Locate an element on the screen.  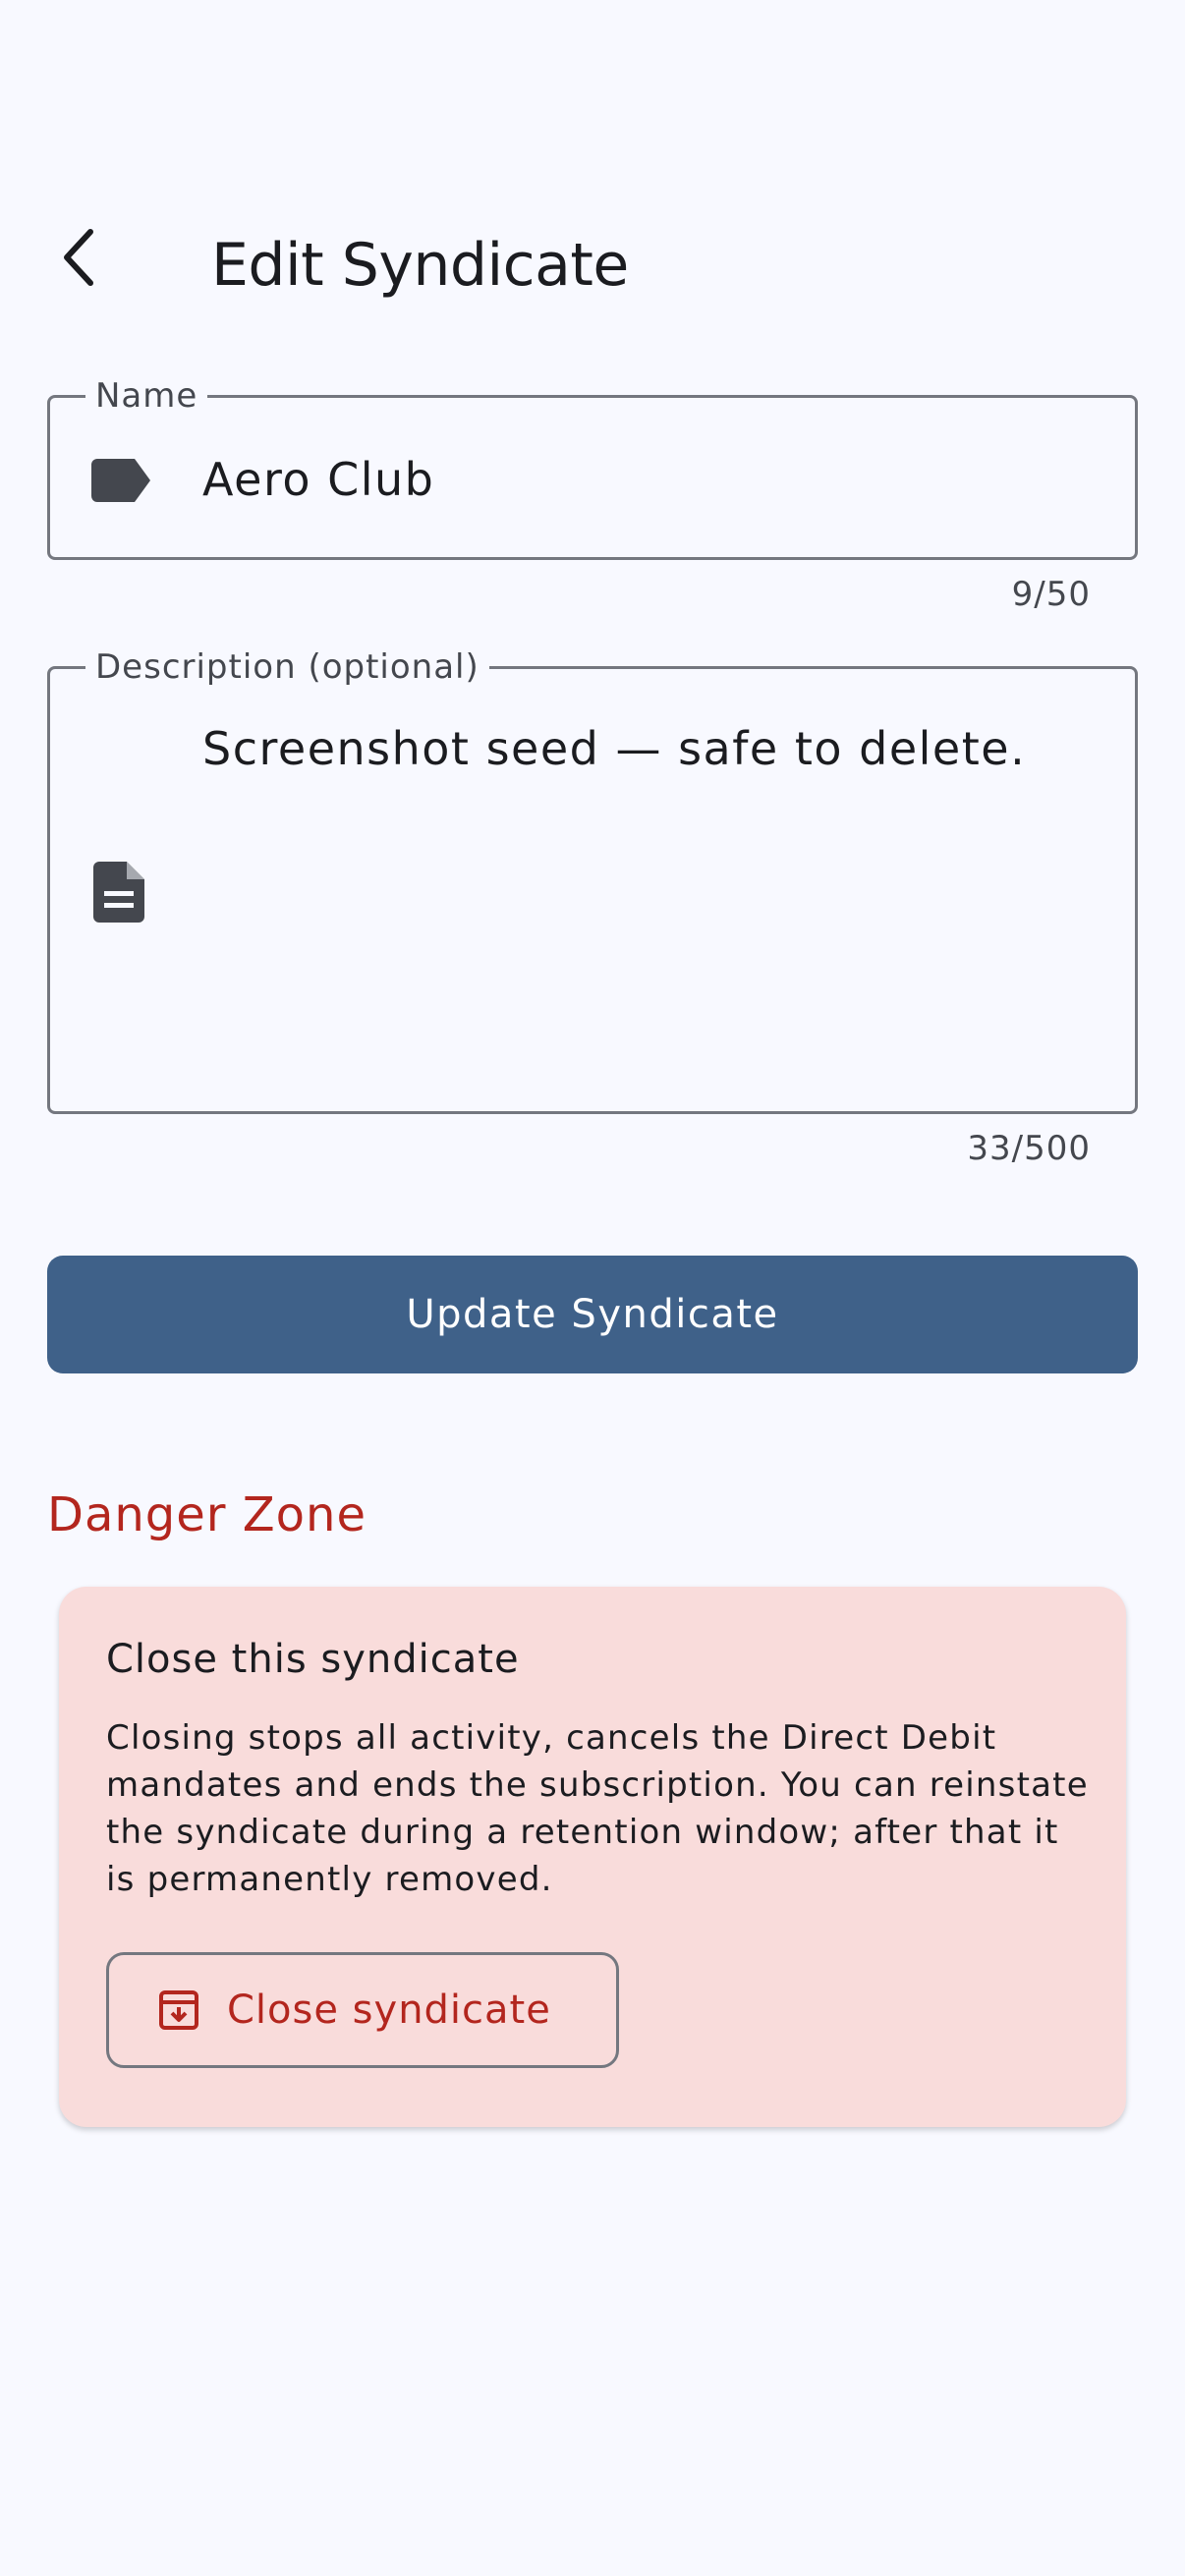
update-syndicate-button: Update Syndicate is located at coordinates (592, 1314).